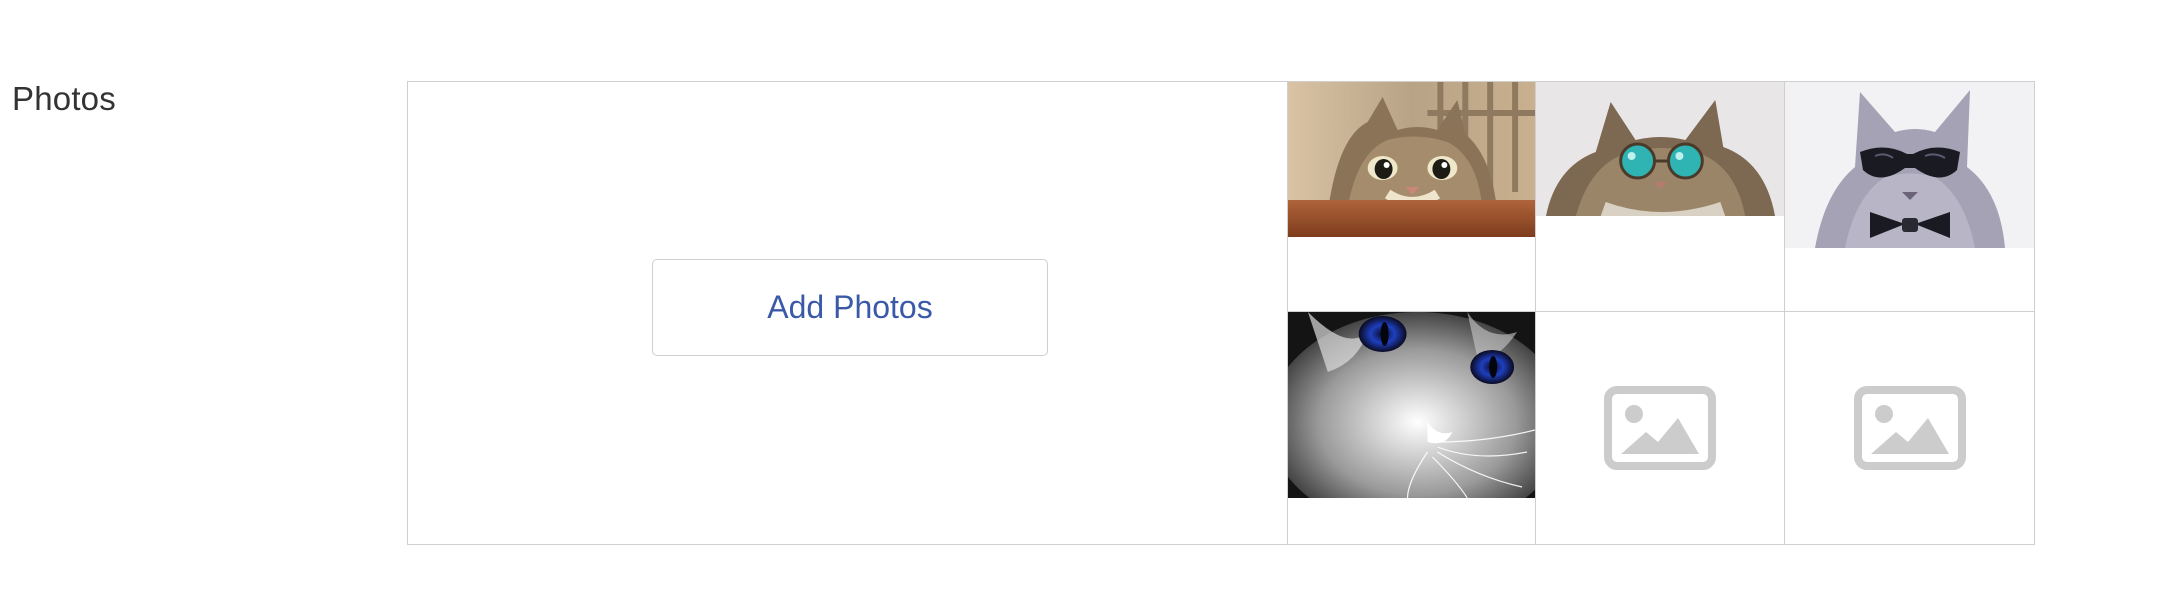  I want to click on glowing-blue-eyed-cat-photo, so click(1411, 405).